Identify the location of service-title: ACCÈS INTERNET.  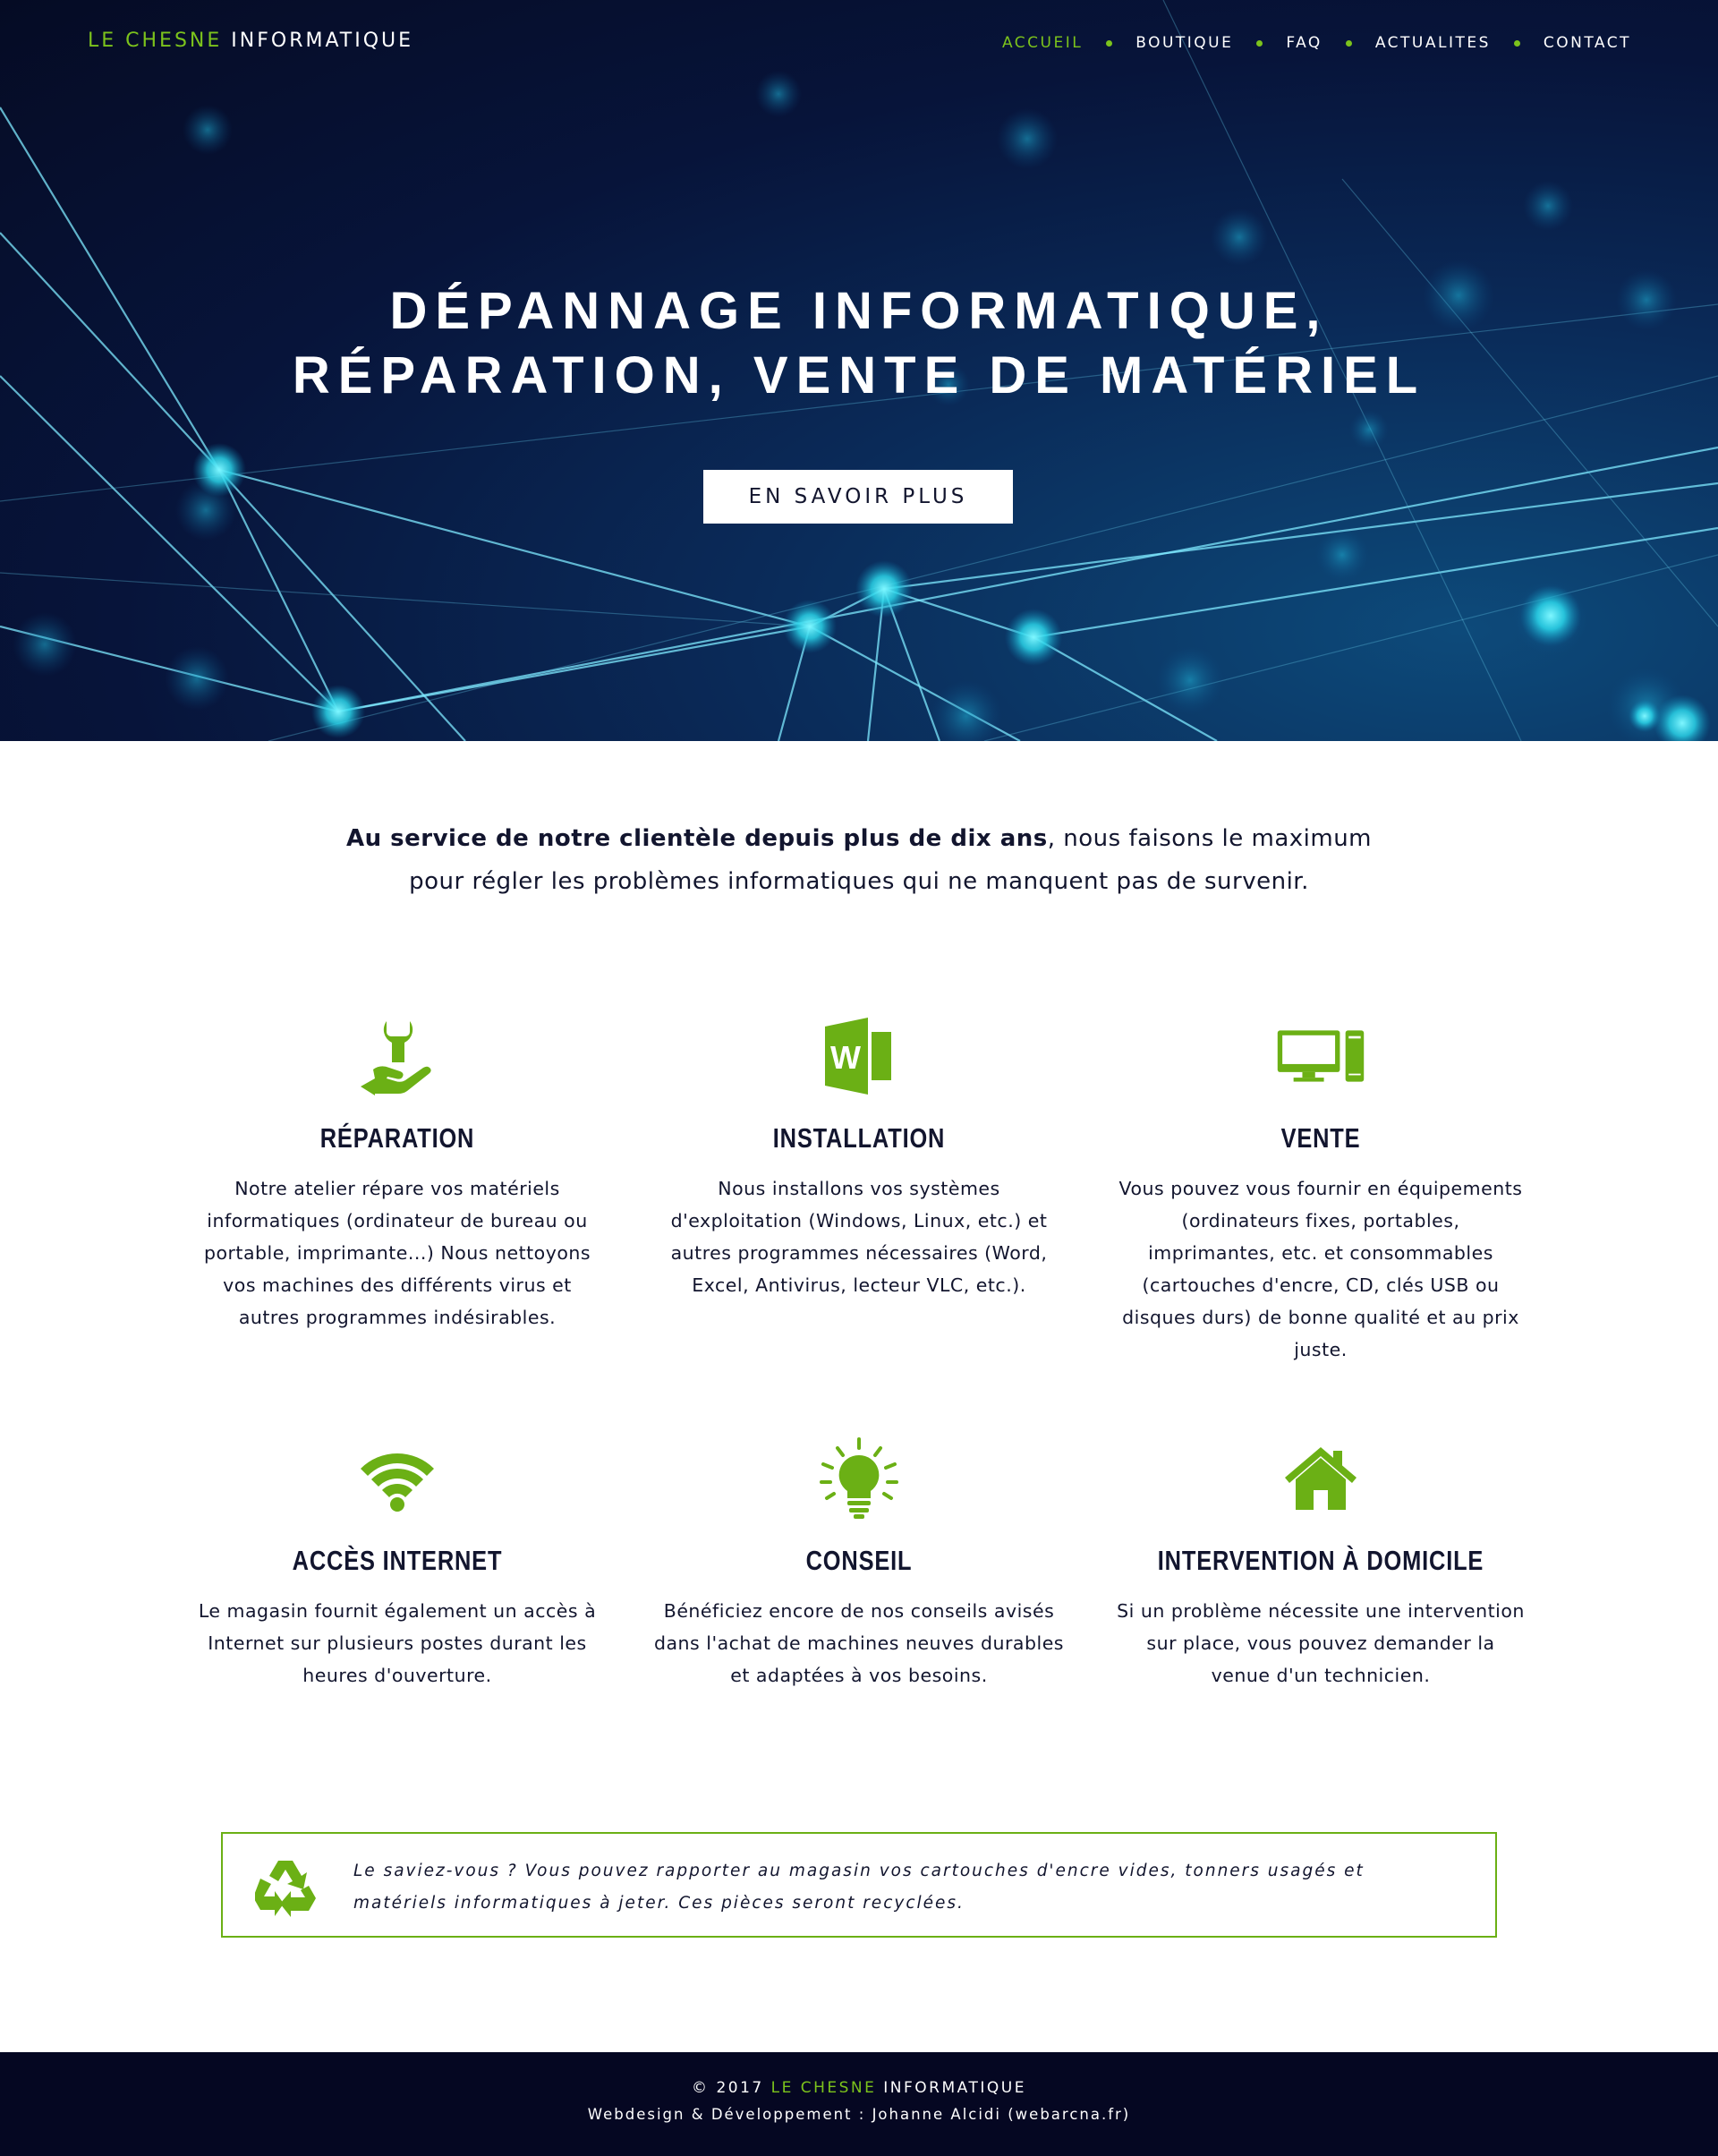
(397, 1560).